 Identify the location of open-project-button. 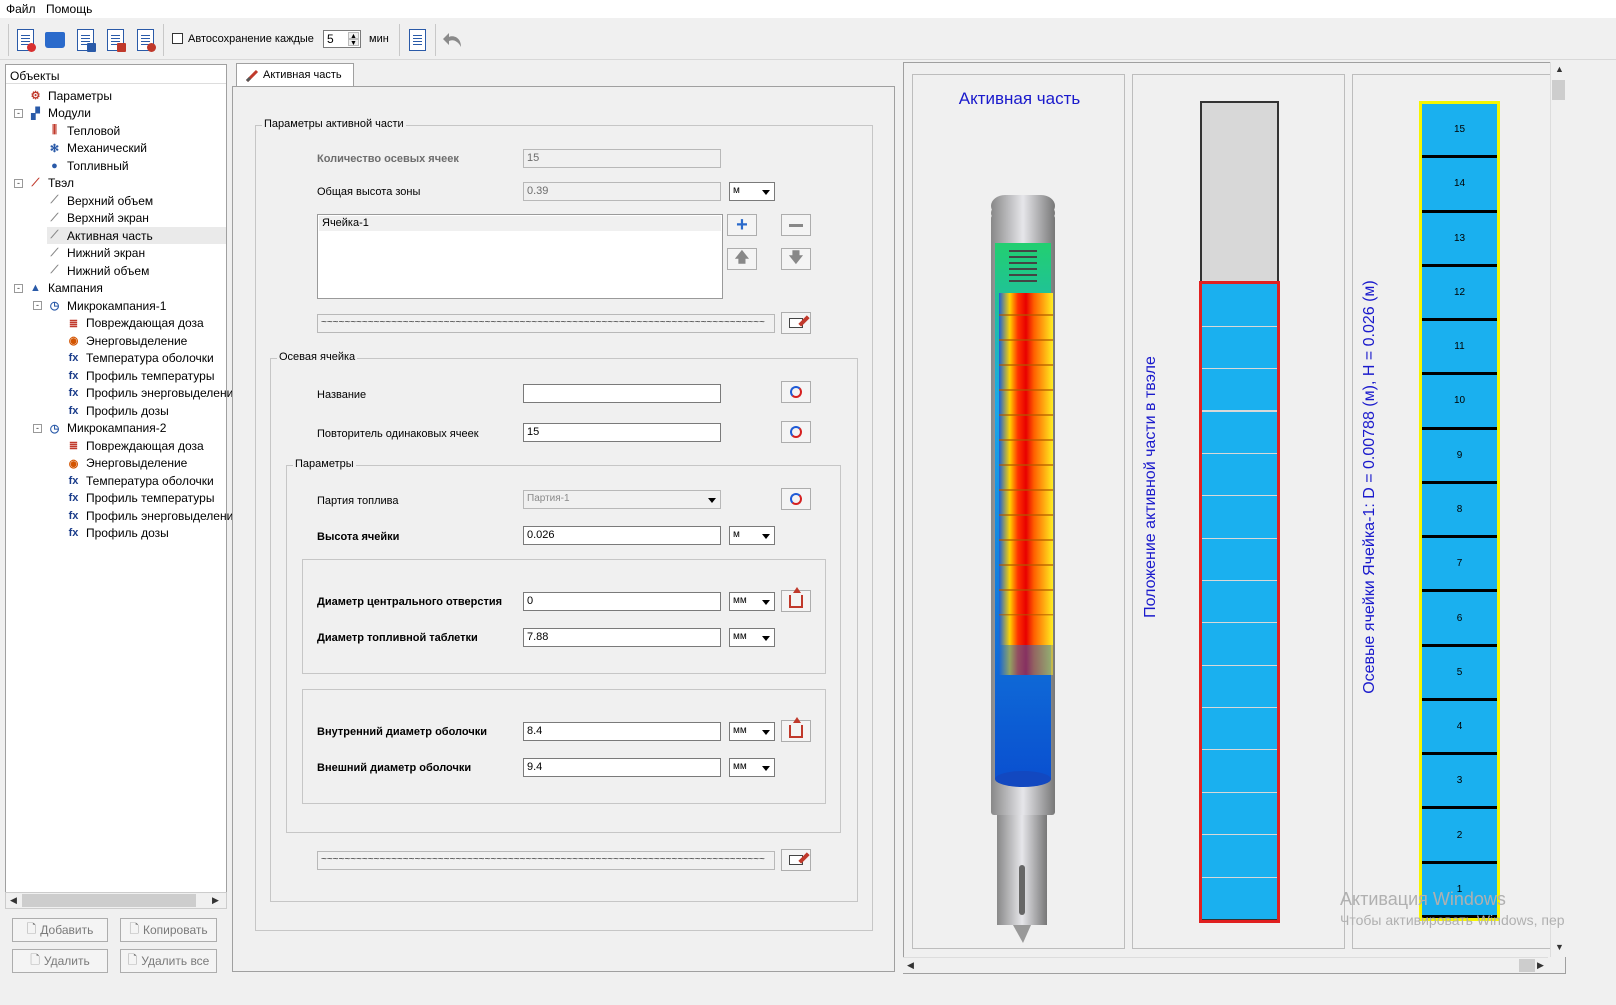
(55, 40).